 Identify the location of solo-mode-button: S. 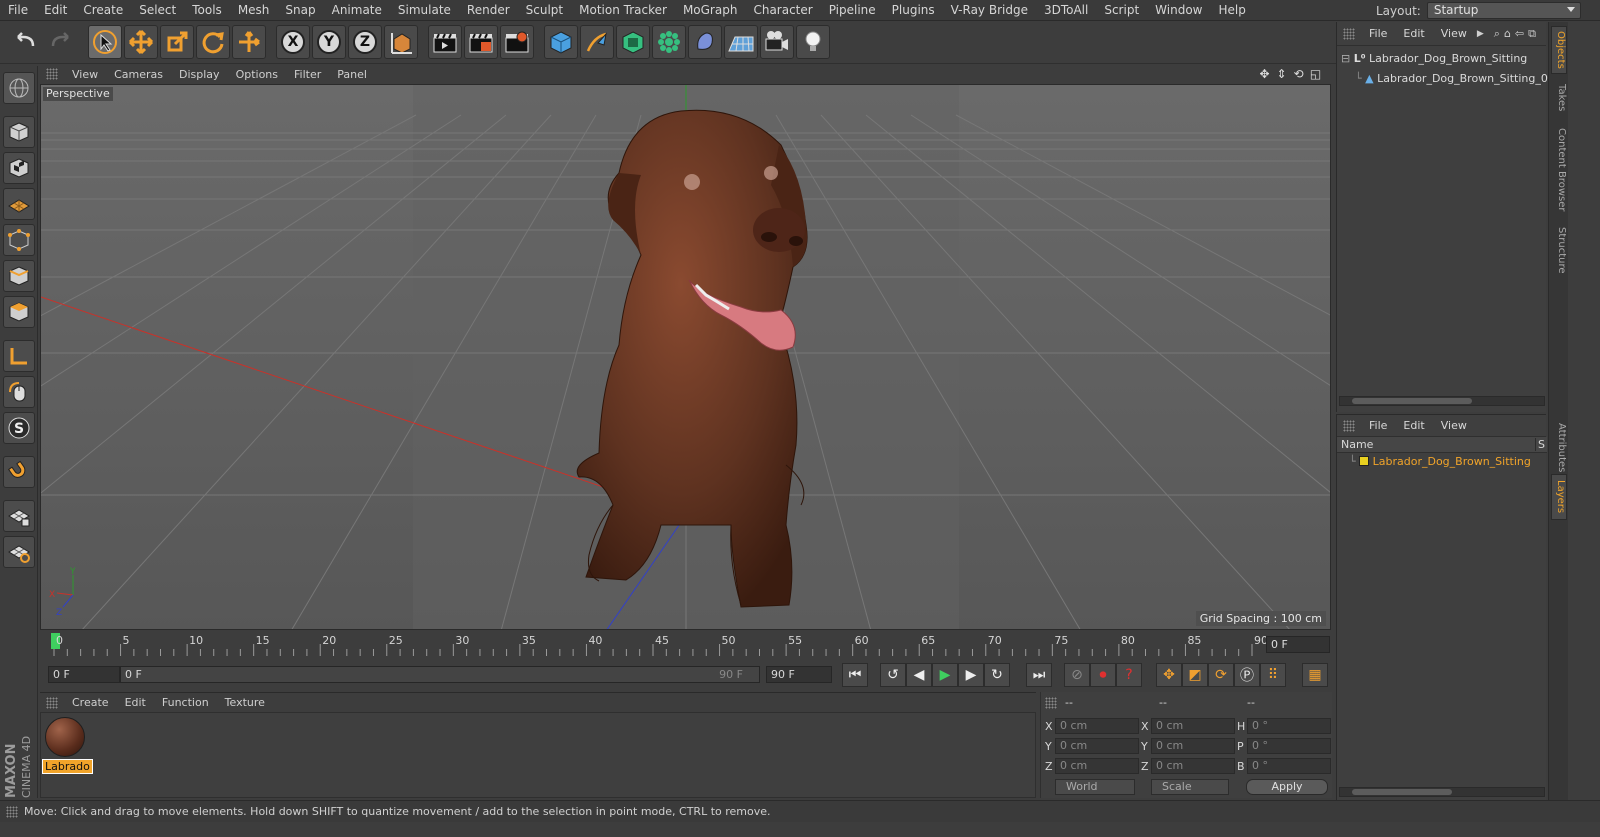
(19, 428).